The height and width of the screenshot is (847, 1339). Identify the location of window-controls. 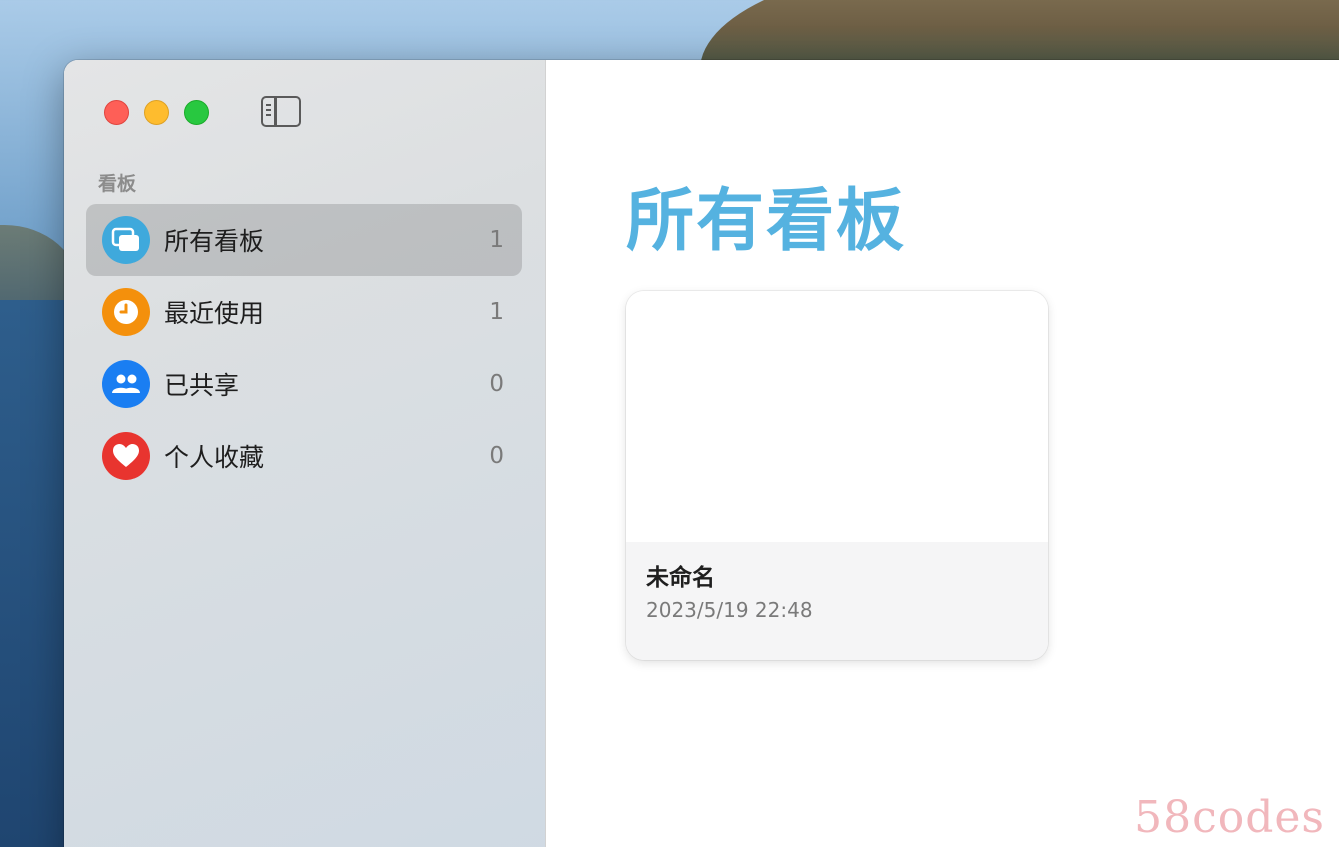
(156, 112).